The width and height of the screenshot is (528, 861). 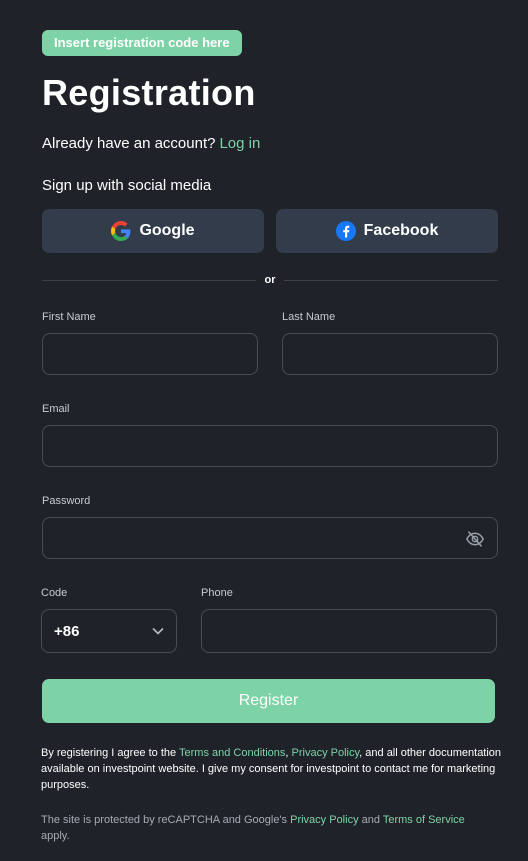 What do you see at coordinates (326, 753) in the screenshot?
I see `privacy-policy-link: Privacy Policy` at bounding box center [326, 753].